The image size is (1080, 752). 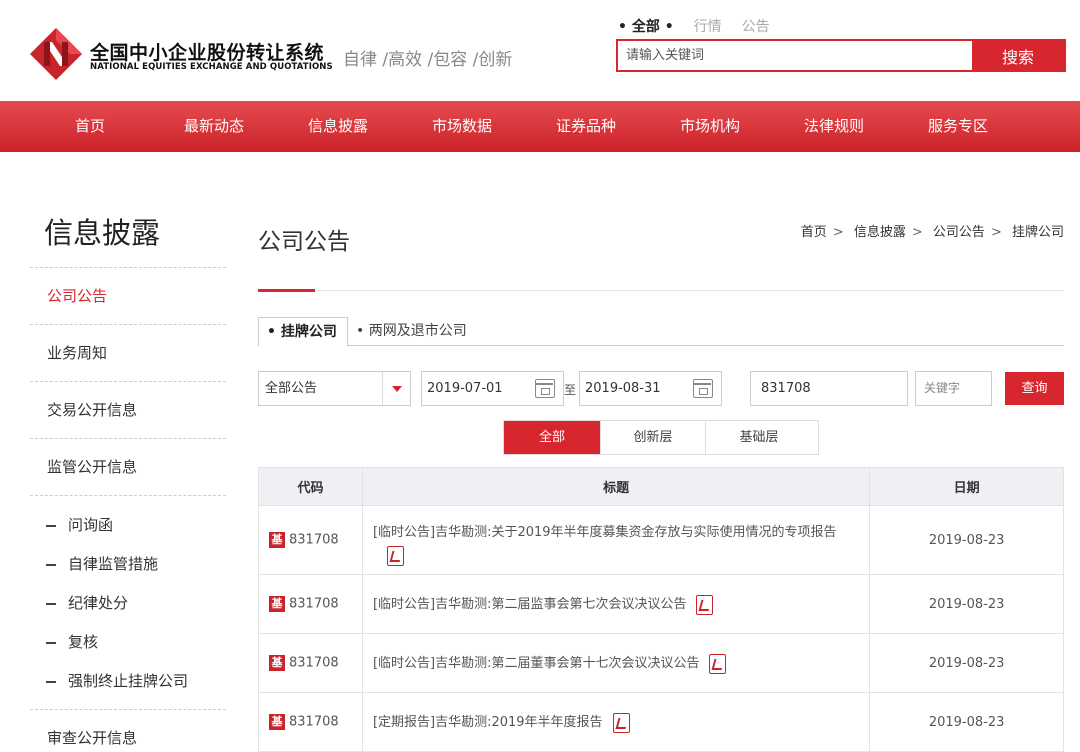 What do you see at coordinates (1037, 232) in the screenshot?
I see `breadcrumb-listed-companies: 挂牌公司` at bounding box center [1037, 232].